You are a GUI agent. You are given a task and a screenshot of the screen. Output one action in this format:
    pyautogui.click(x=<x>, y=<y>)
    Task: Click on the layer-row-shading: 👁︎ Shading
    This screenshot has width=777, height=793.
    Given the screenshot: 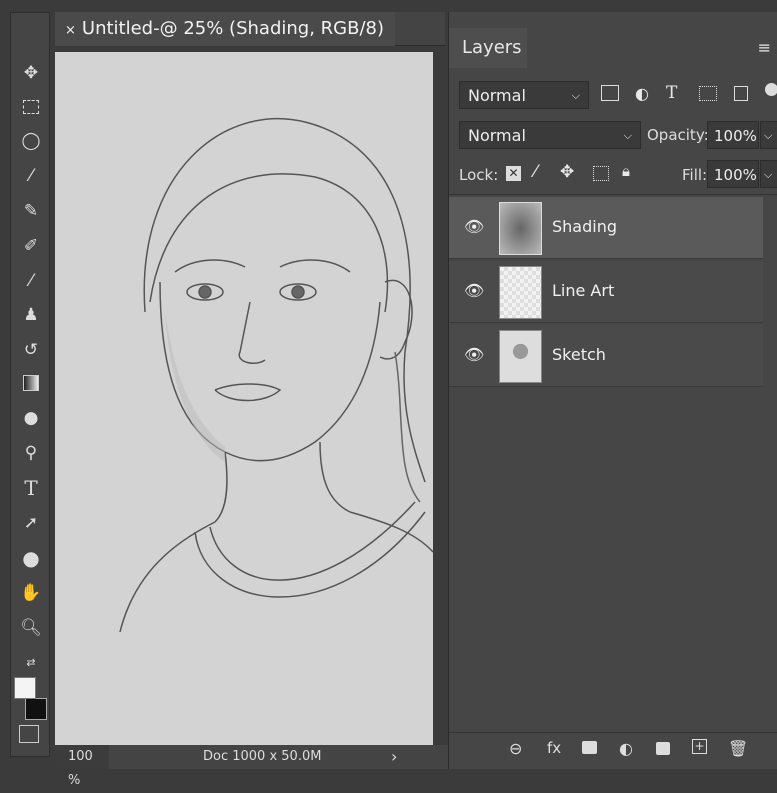 What is the action you would take?
    pyautogui.click(x=606, y=228)
    